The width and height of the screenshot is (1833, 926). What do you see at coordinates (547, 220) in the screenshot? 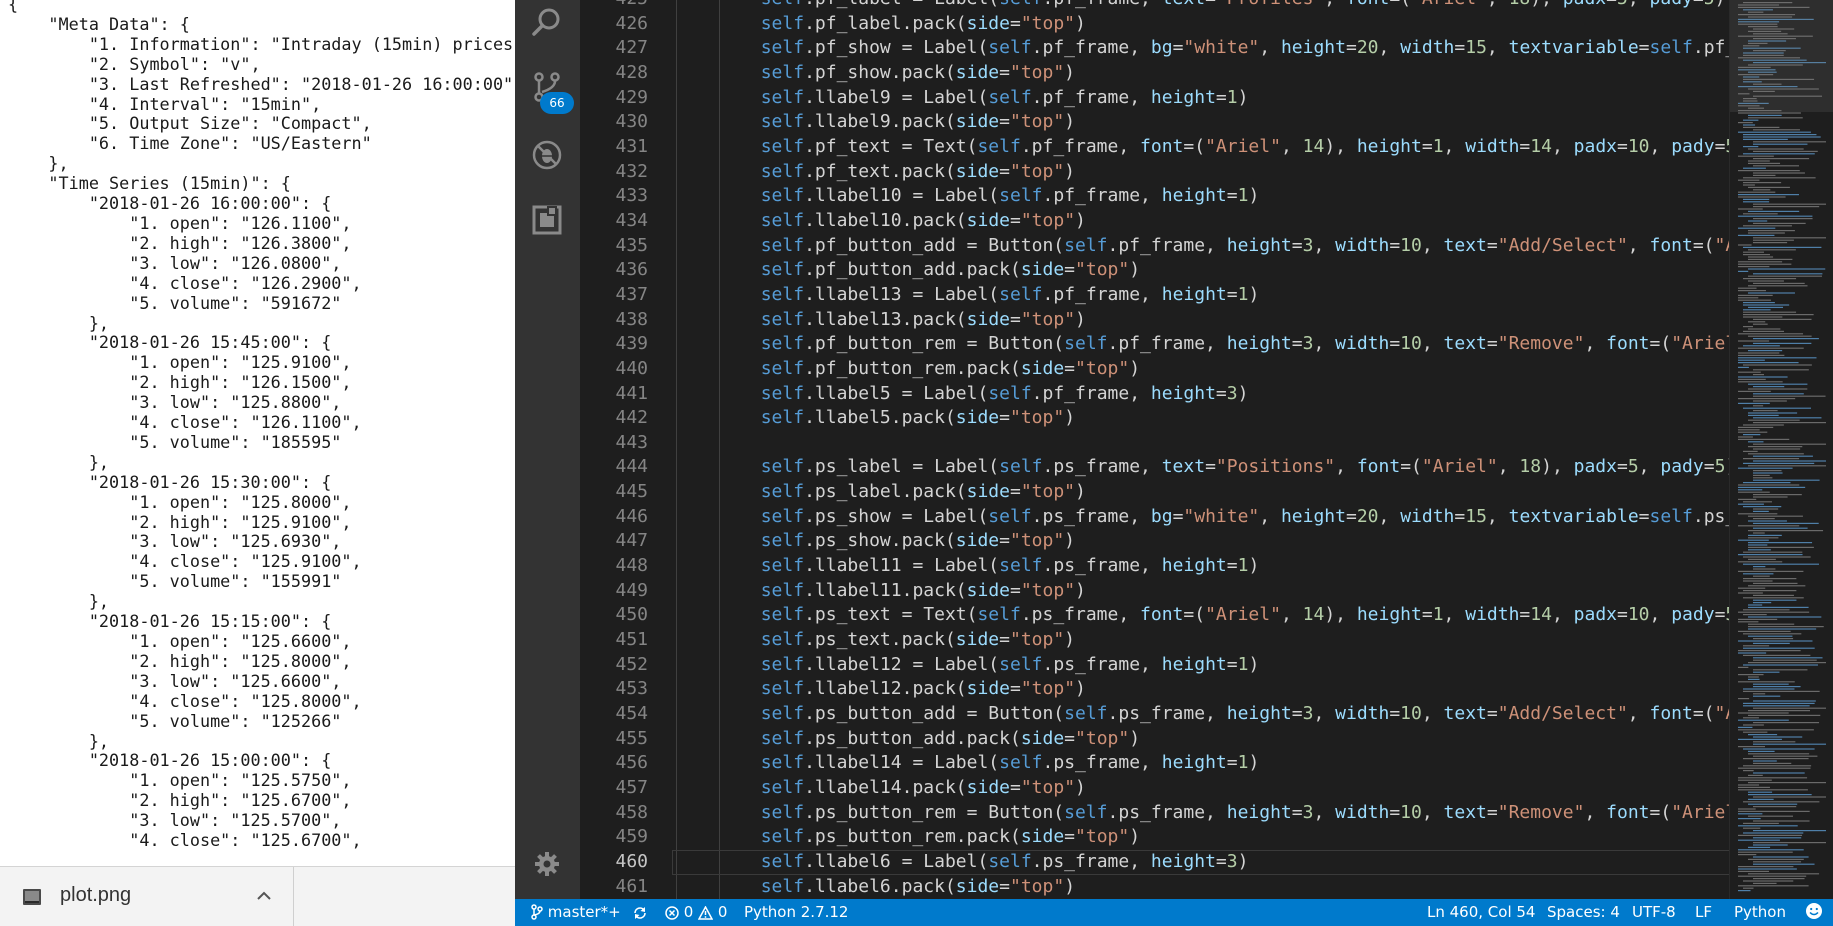
I see `extensions-icon` at bounding box center [547, 220].